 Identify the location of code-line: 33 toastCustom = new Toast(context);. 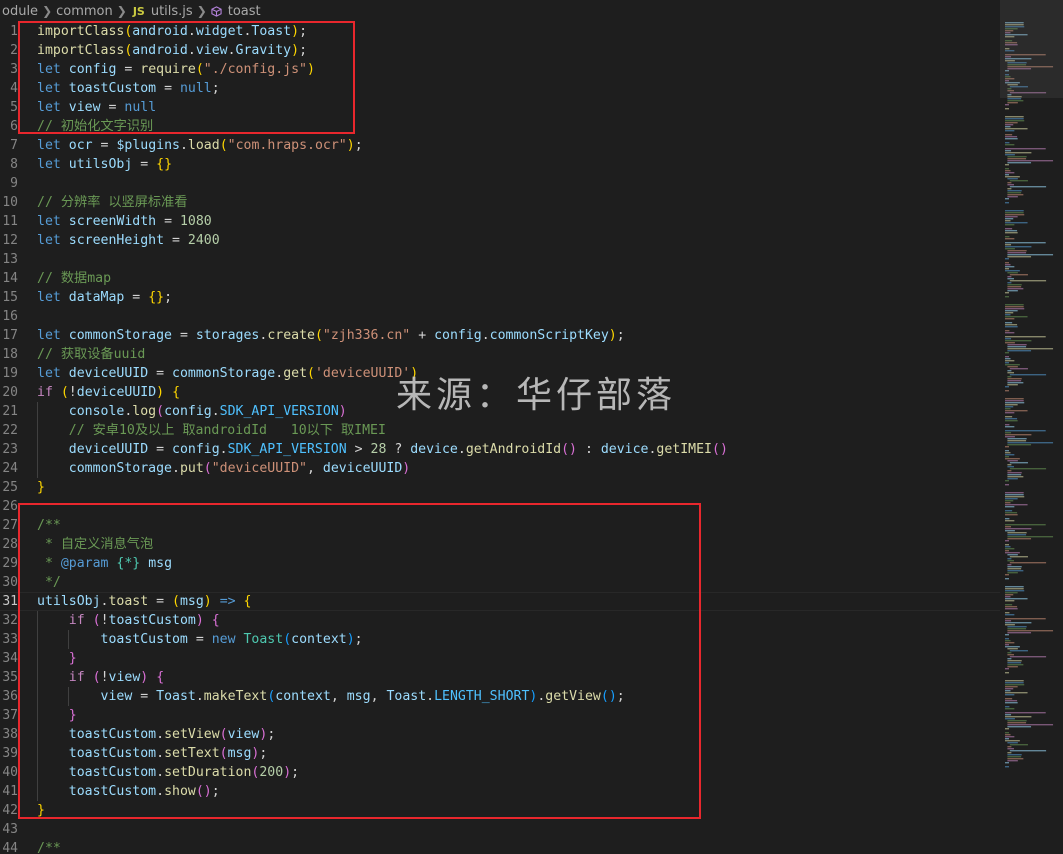
(500, 639).